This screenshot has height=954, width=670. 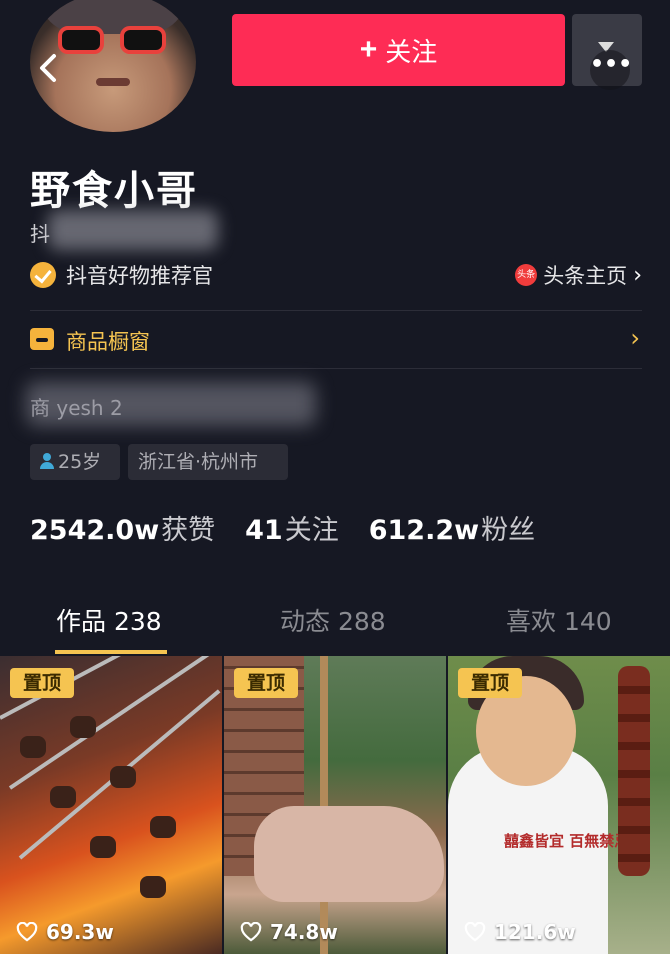 I want to click on toutiao-homepage-link: 头条 头条主页 ›, so click(x=578, y=275).